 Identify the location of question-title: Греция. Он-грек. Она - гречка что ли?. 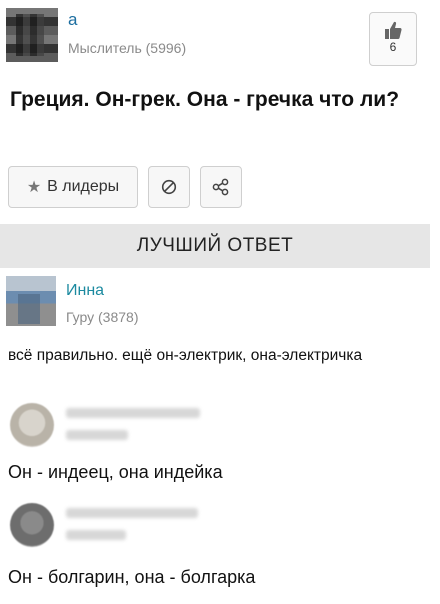
(205, 99).